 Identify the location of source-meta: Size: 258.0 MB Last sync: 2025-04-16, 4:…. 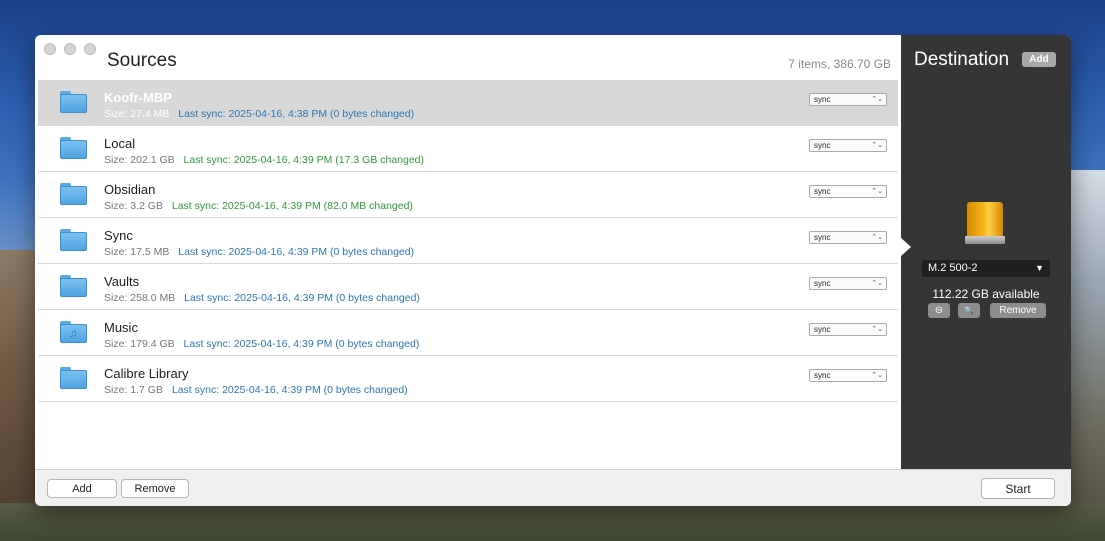
(262, 298).